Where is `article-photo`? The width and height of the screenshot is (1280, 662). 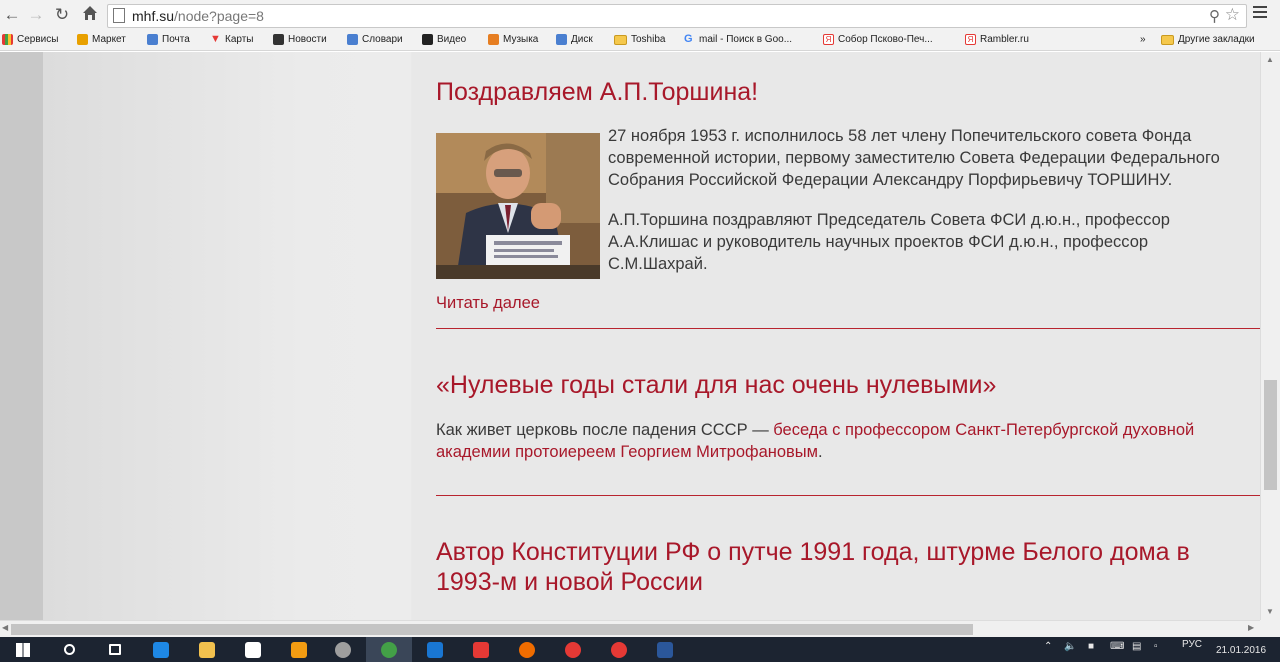 article-photo is located at coordinates (518, 206).